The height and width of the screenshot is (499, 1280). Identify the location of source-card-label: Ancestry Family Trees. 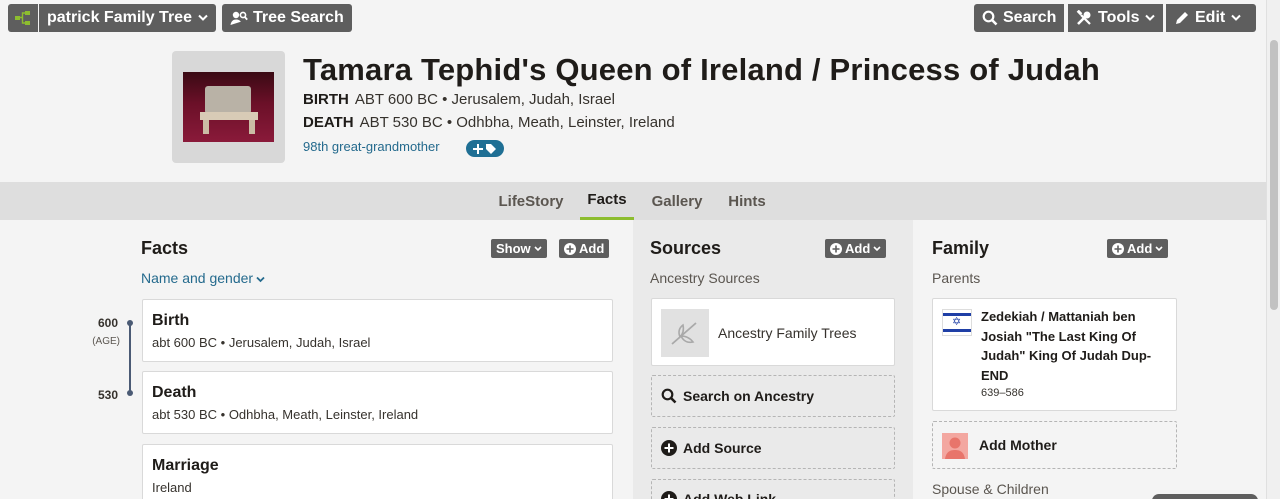
(787, 333).